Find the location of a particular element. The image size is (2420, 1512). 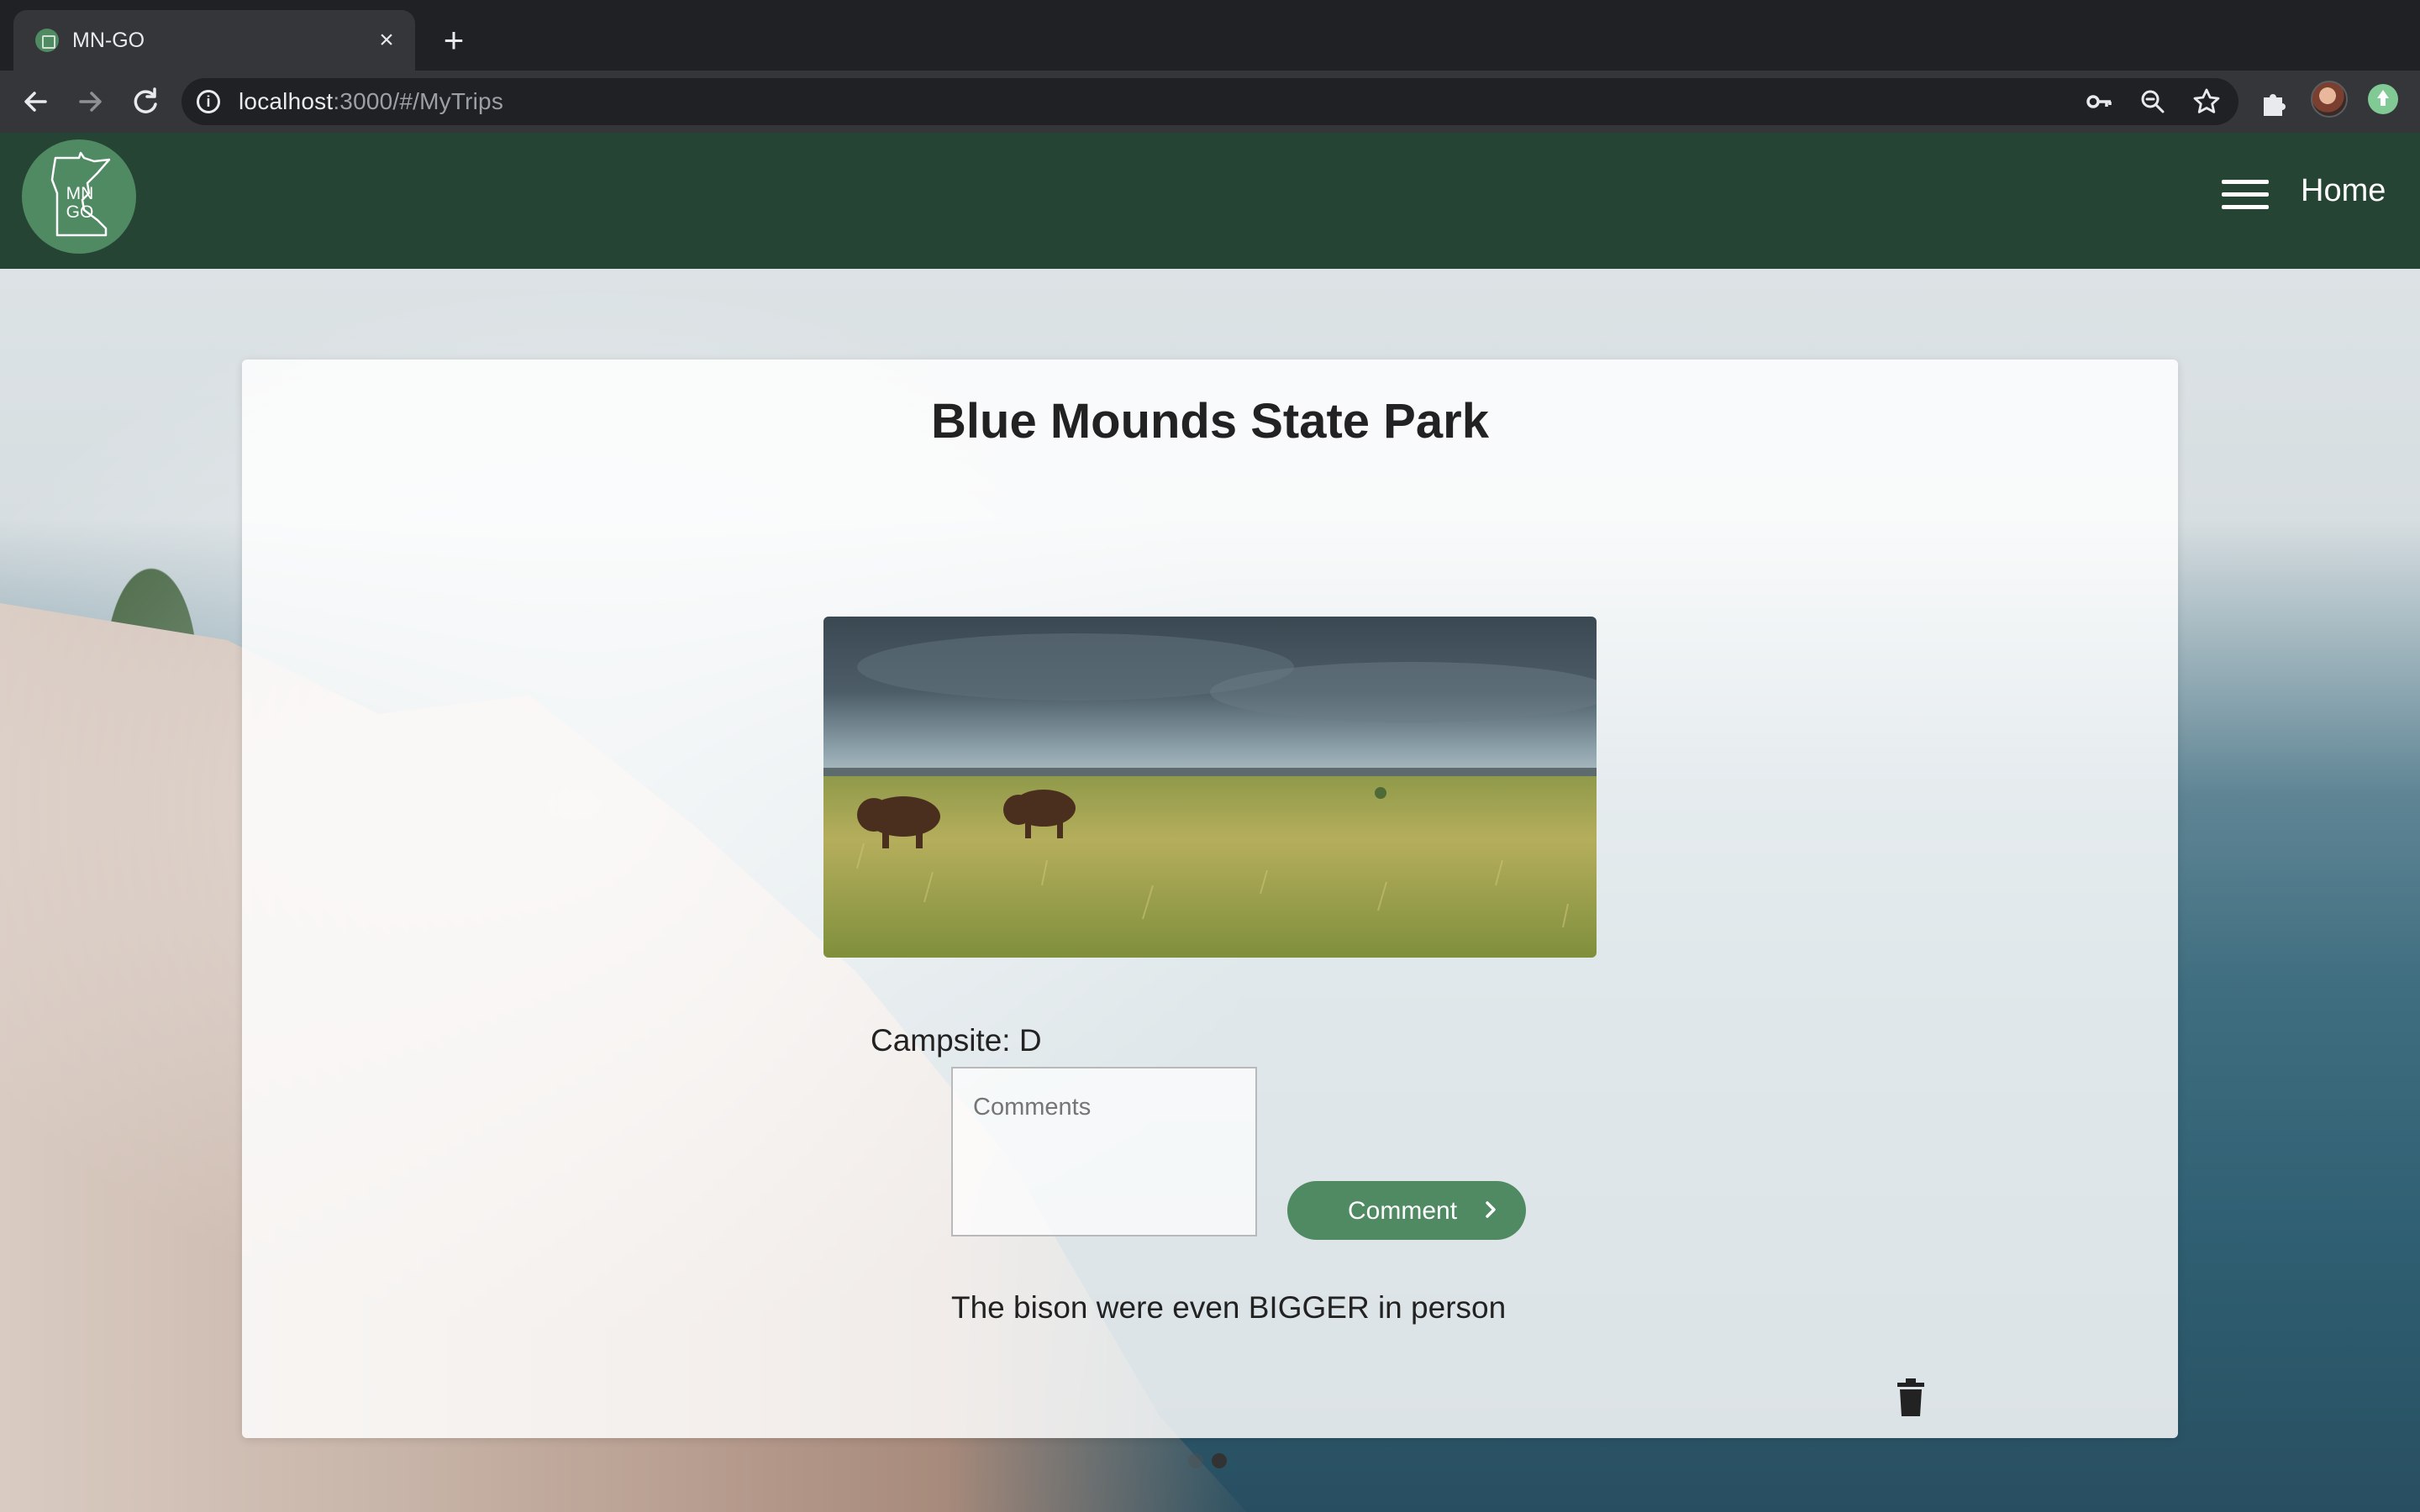

back-button is located at coordinates (36, 102).